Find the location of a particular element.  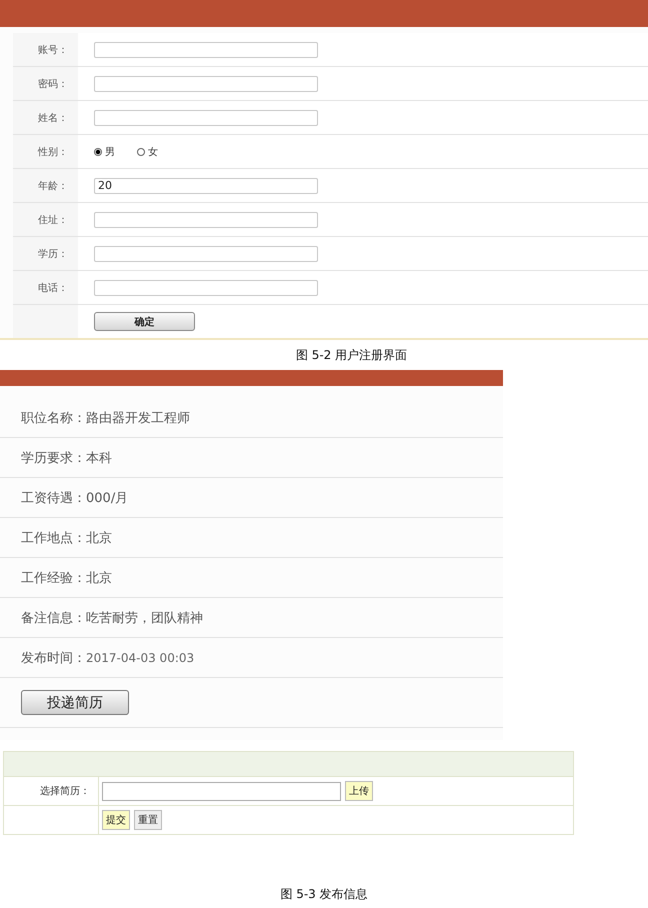

radio-option: 女 is located at coordinates (147, 151).